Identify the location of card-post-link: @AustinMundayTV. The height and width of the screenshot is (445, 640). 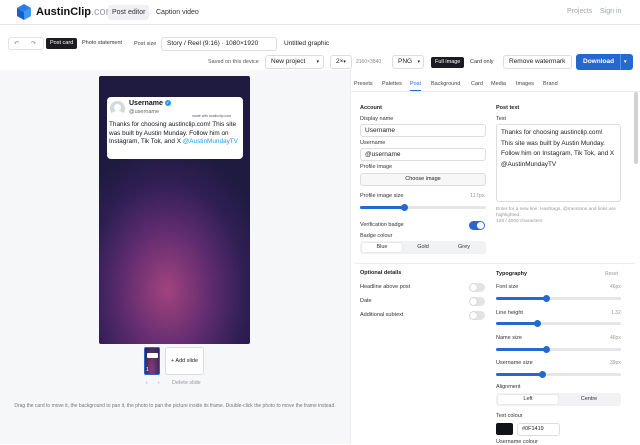
(210, 141).